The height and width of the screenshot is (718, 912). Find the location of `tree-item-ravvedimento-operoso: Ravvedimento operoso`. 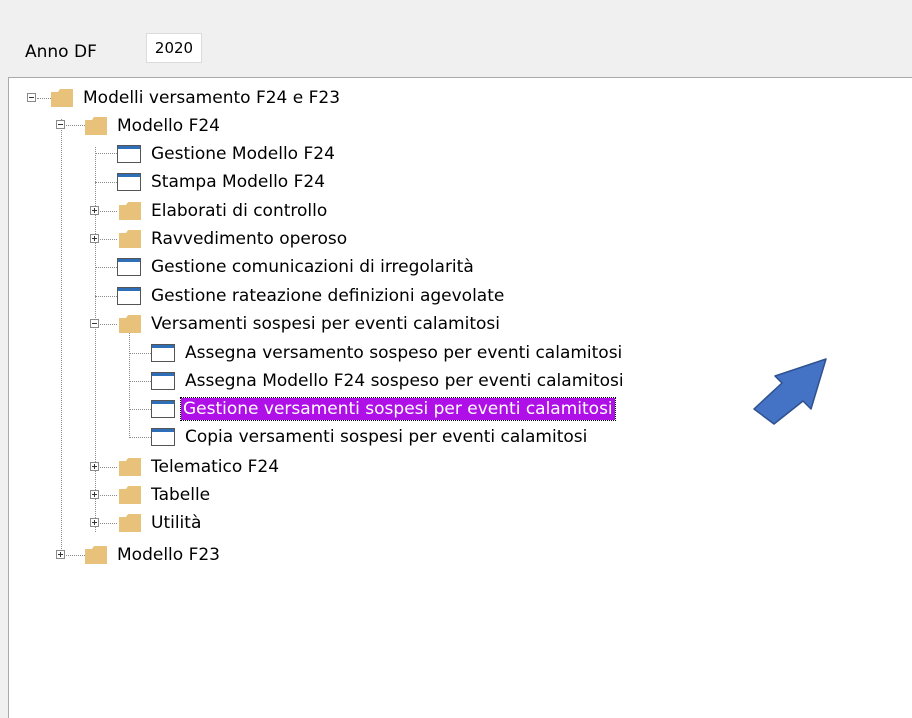

tree-item-ravvedimento-operoso: Ravvedimento operoso is located at coordinates (249, 239).